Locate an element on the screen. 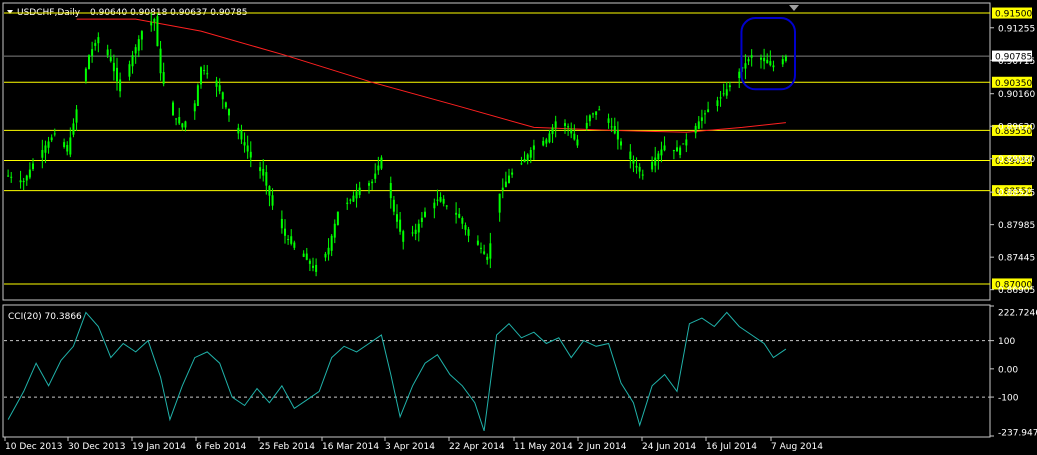  time-tick-label: 3 Apr 2014 is located at coordinates (410, 447).